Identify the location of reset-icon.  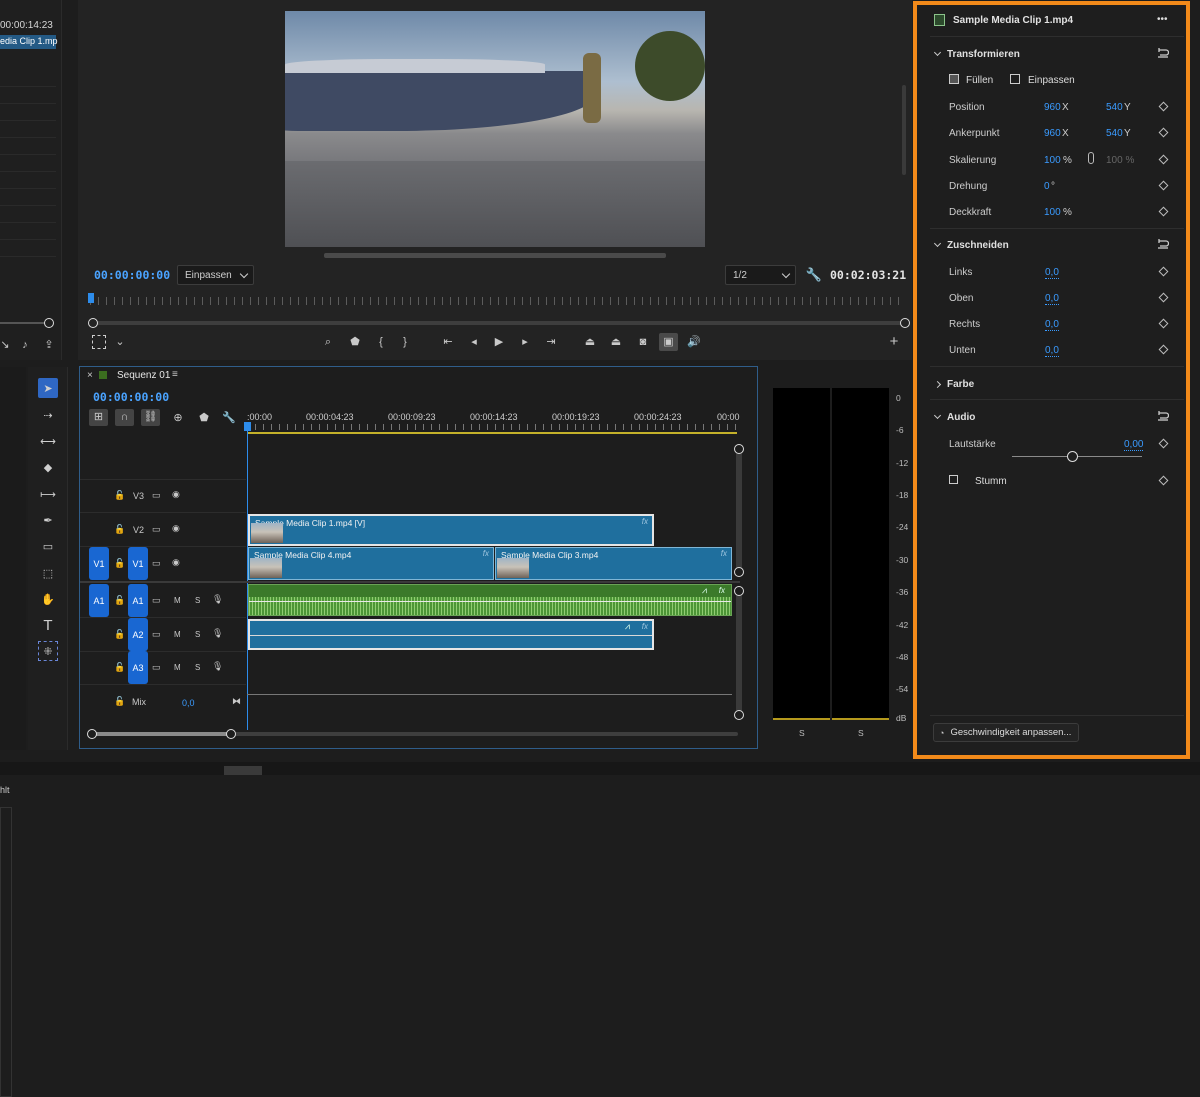
(1163, 53).